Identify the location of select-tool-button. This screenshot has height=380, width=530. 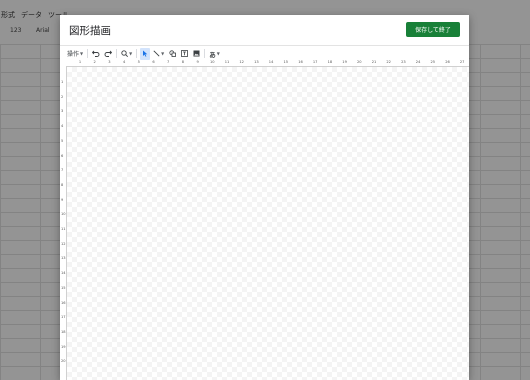
(145, 53).